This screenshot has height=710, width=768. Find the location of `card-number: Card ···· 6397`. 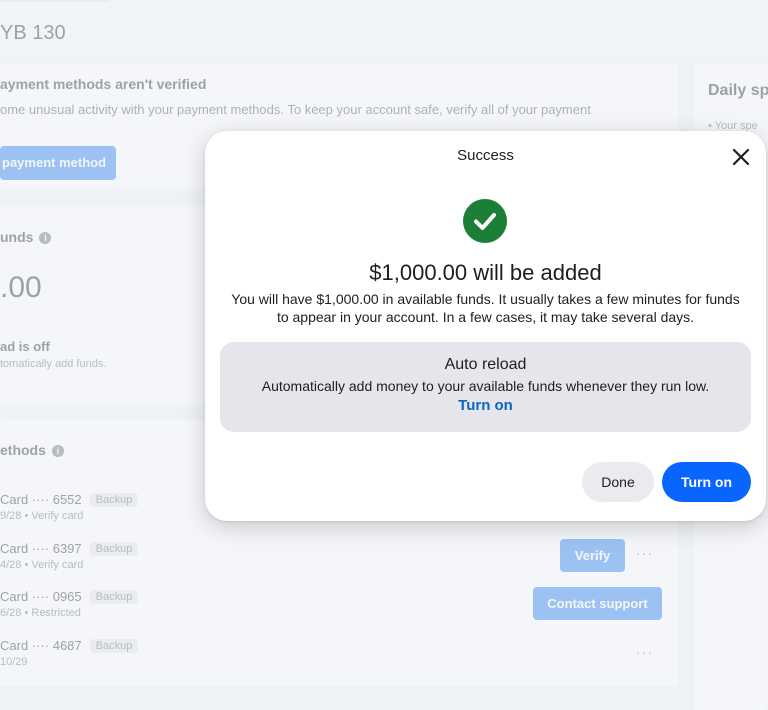

card-number: Card ···· 6397 is located at coordinates (41, 548).